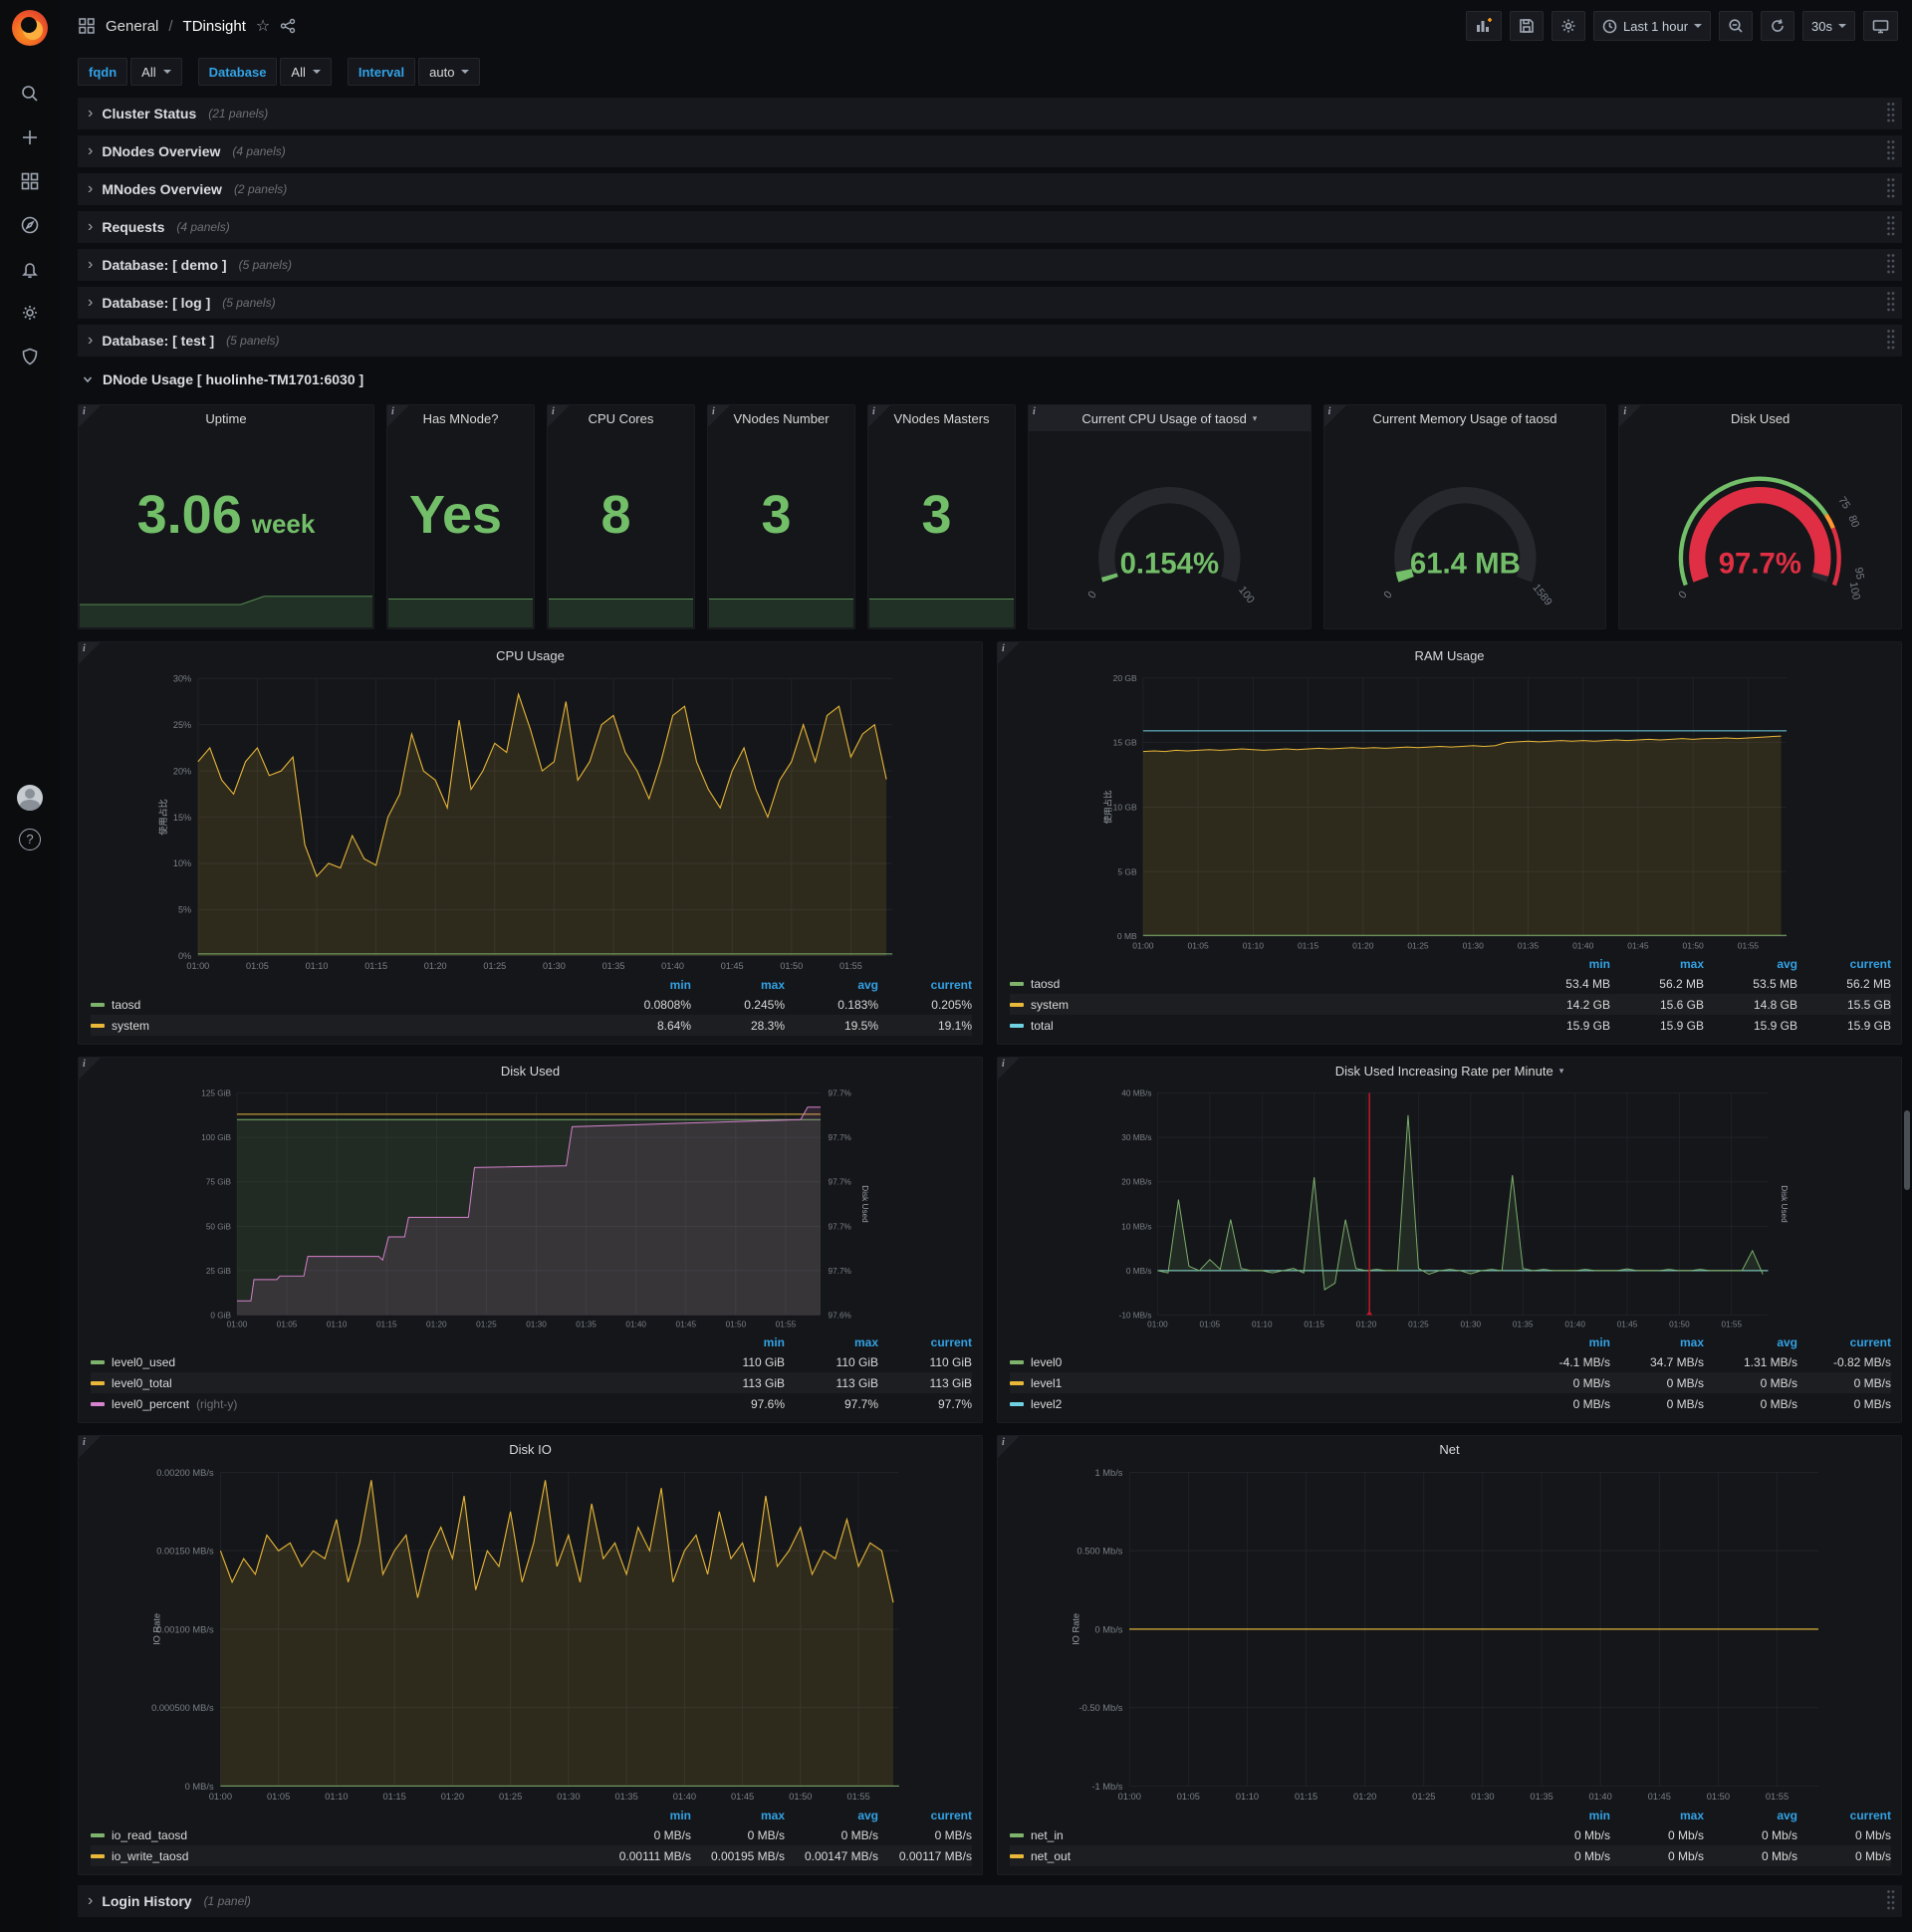 Image resolution: width=1912 pixels, height=1932 pixels. Describe the element at coordinates (530, 1449) in the screenshot. I see `panel-title: Disk IO` at that location.